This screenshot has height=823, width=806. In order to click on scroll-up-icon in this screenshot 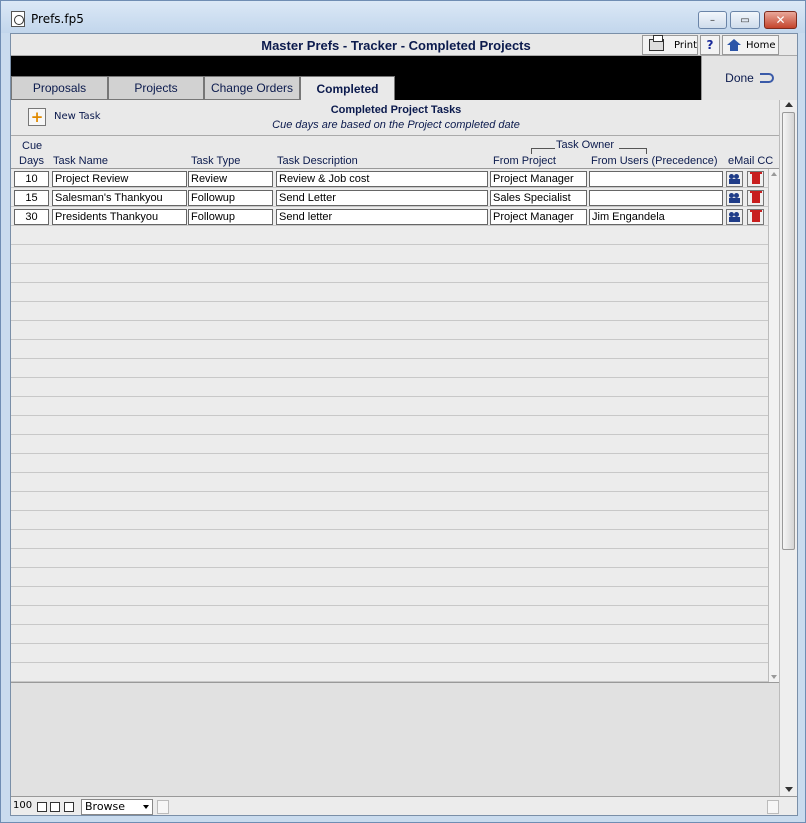, I will do `click(789, 104)`.